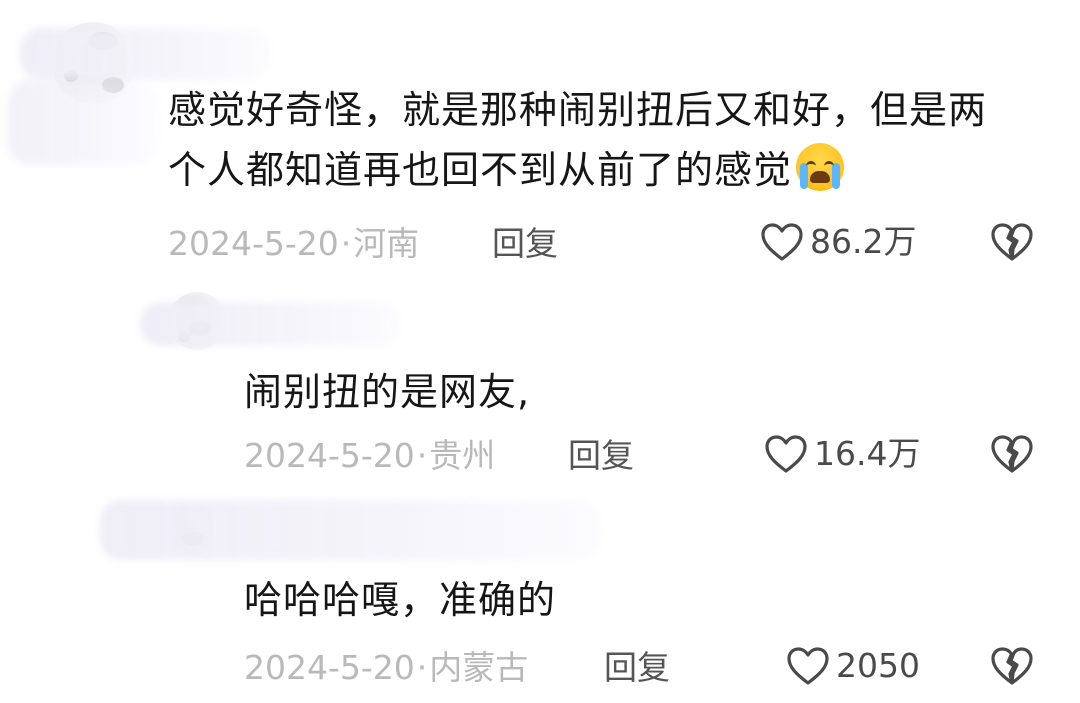 Image resolution: width=1080 pixels, height=703 pixels. Describe the element at coordinates (863, 241) in the screenshot. I see `like-count: 86.2万` at that location.